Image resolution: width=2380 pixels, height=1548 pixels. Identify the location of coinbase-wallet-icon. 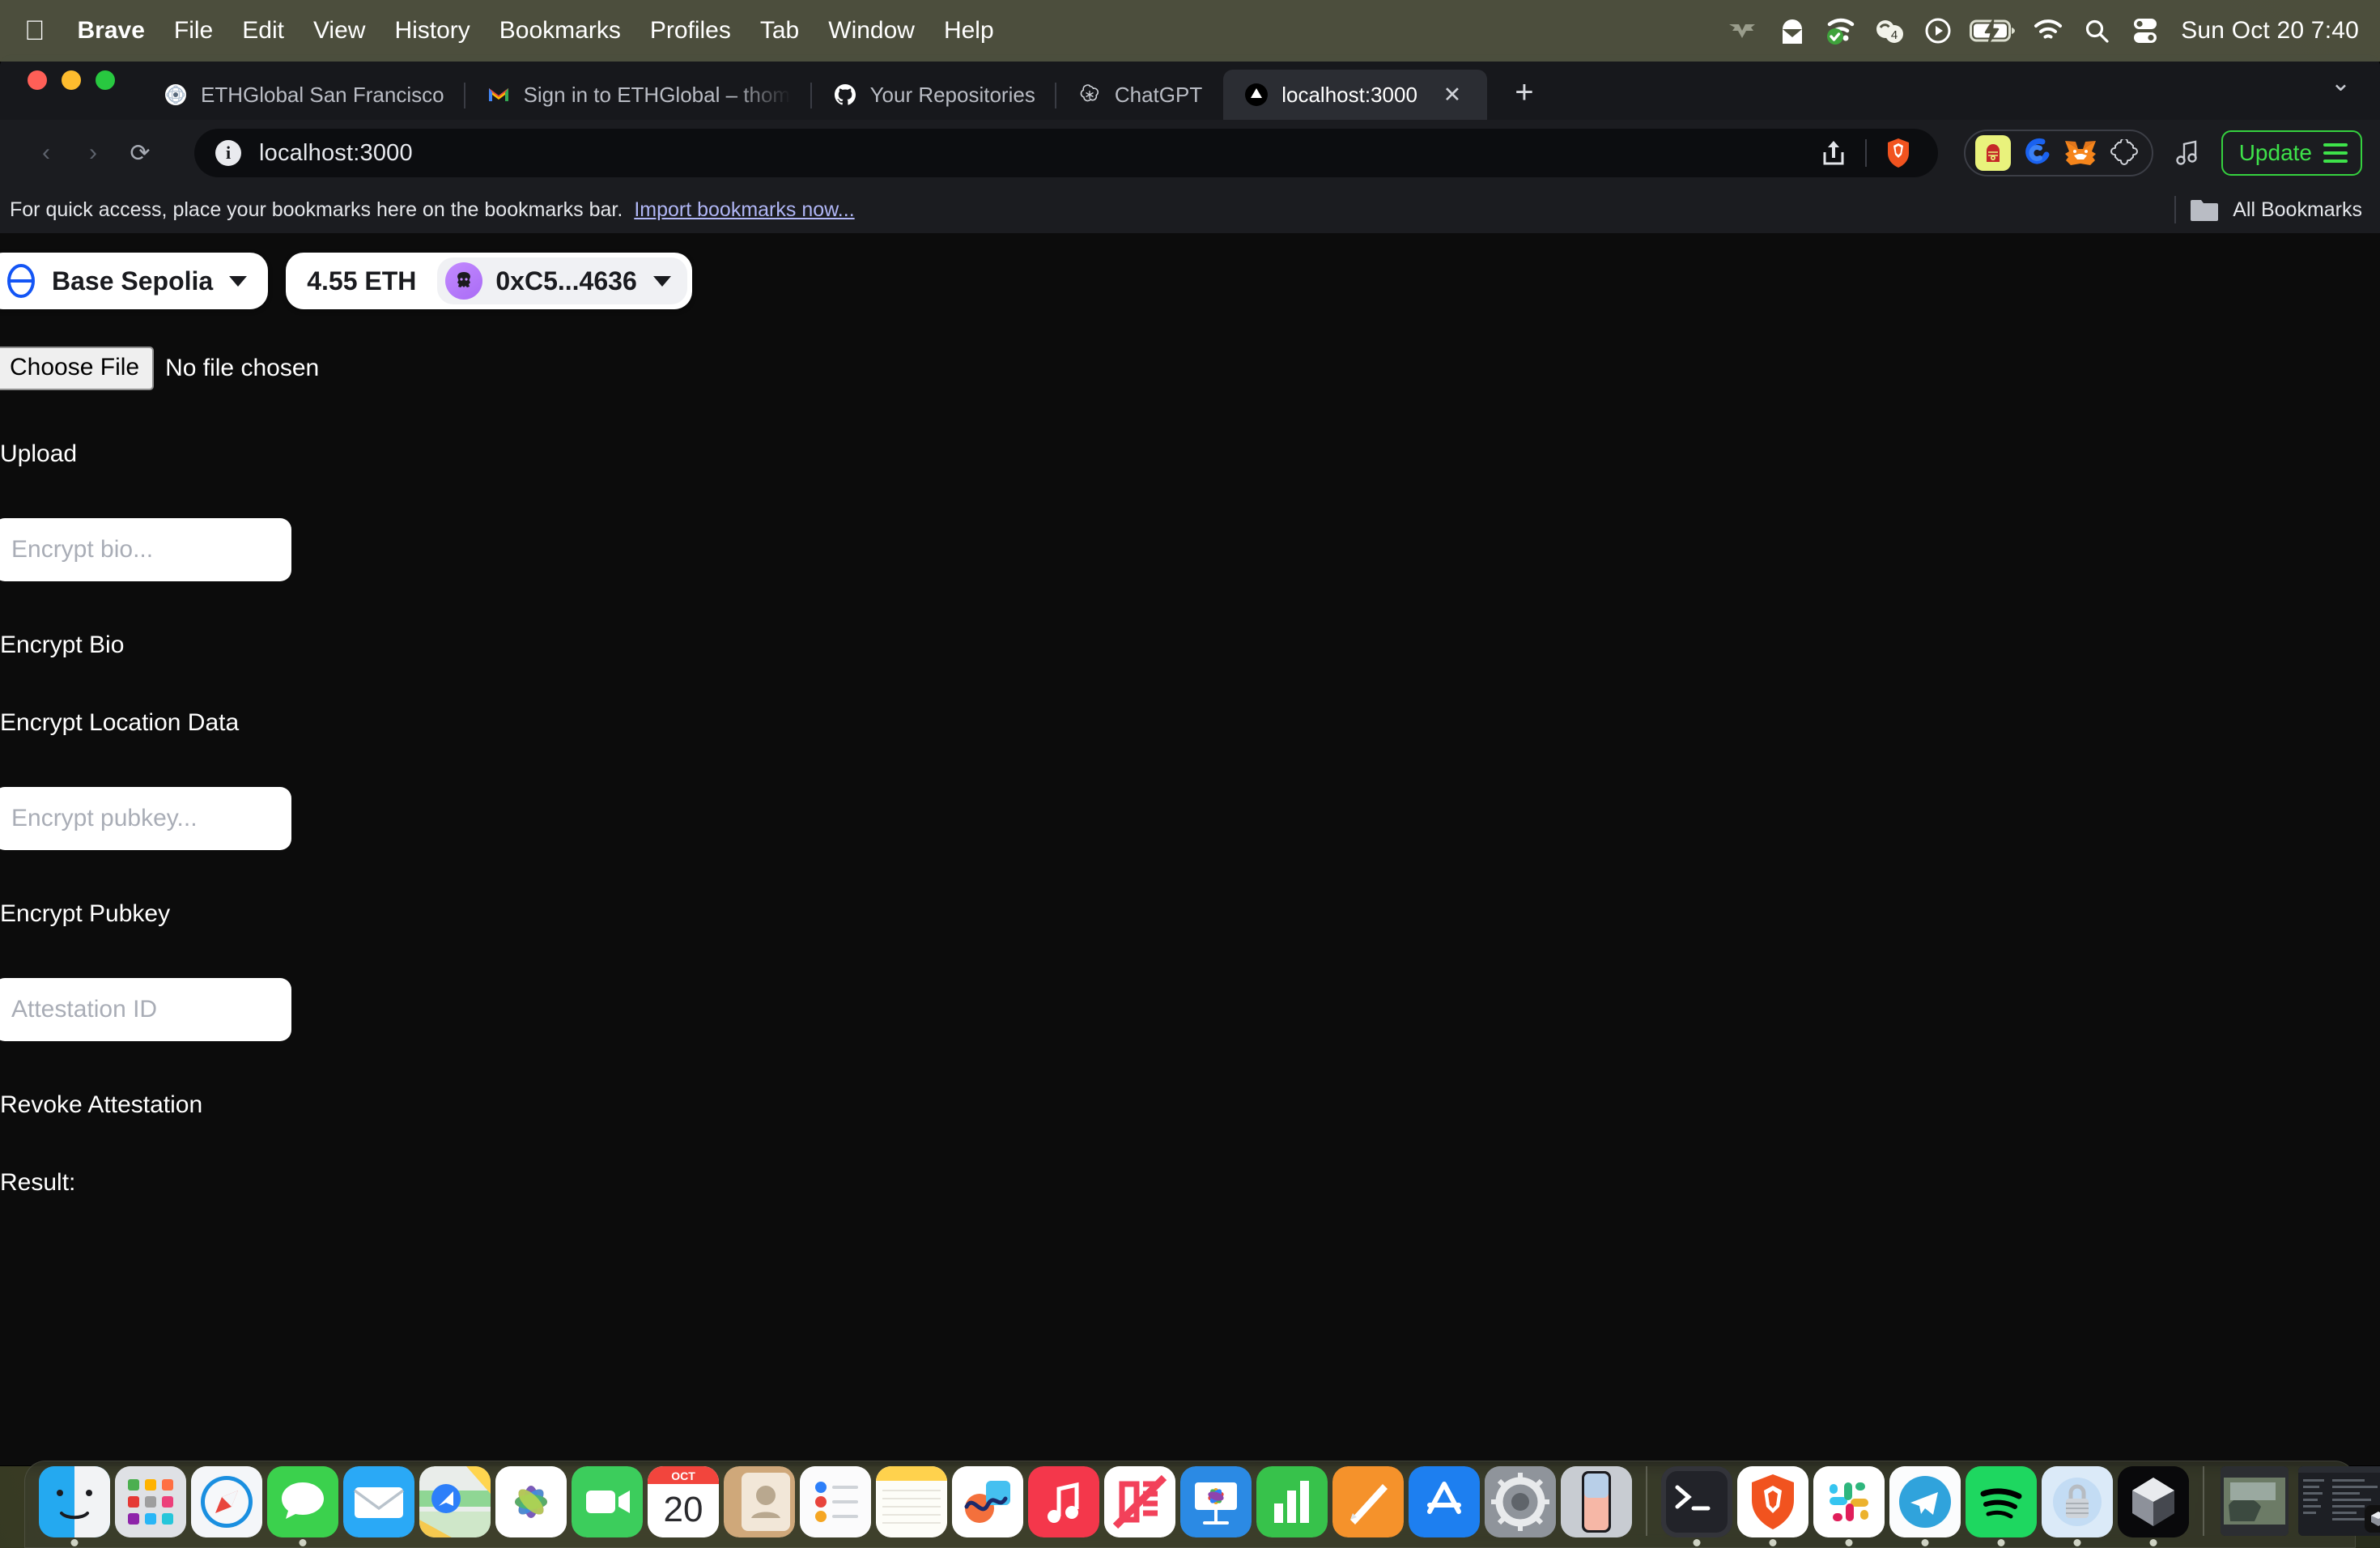
(2037, 153).